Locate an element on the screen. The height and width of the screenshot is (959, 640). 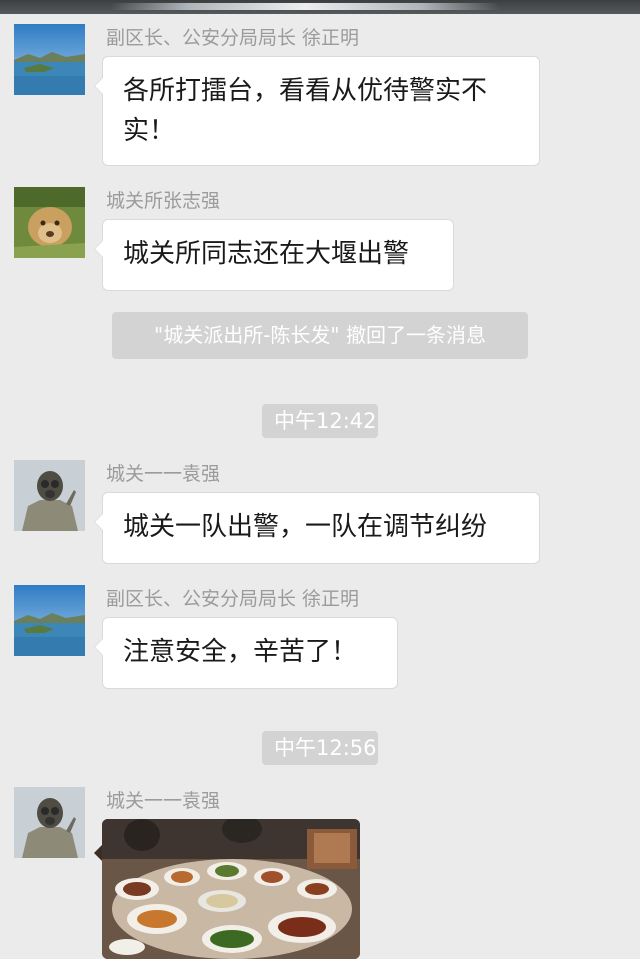
message-text: 注意安全，辛苦了！ is located at coordinates (240, 652).